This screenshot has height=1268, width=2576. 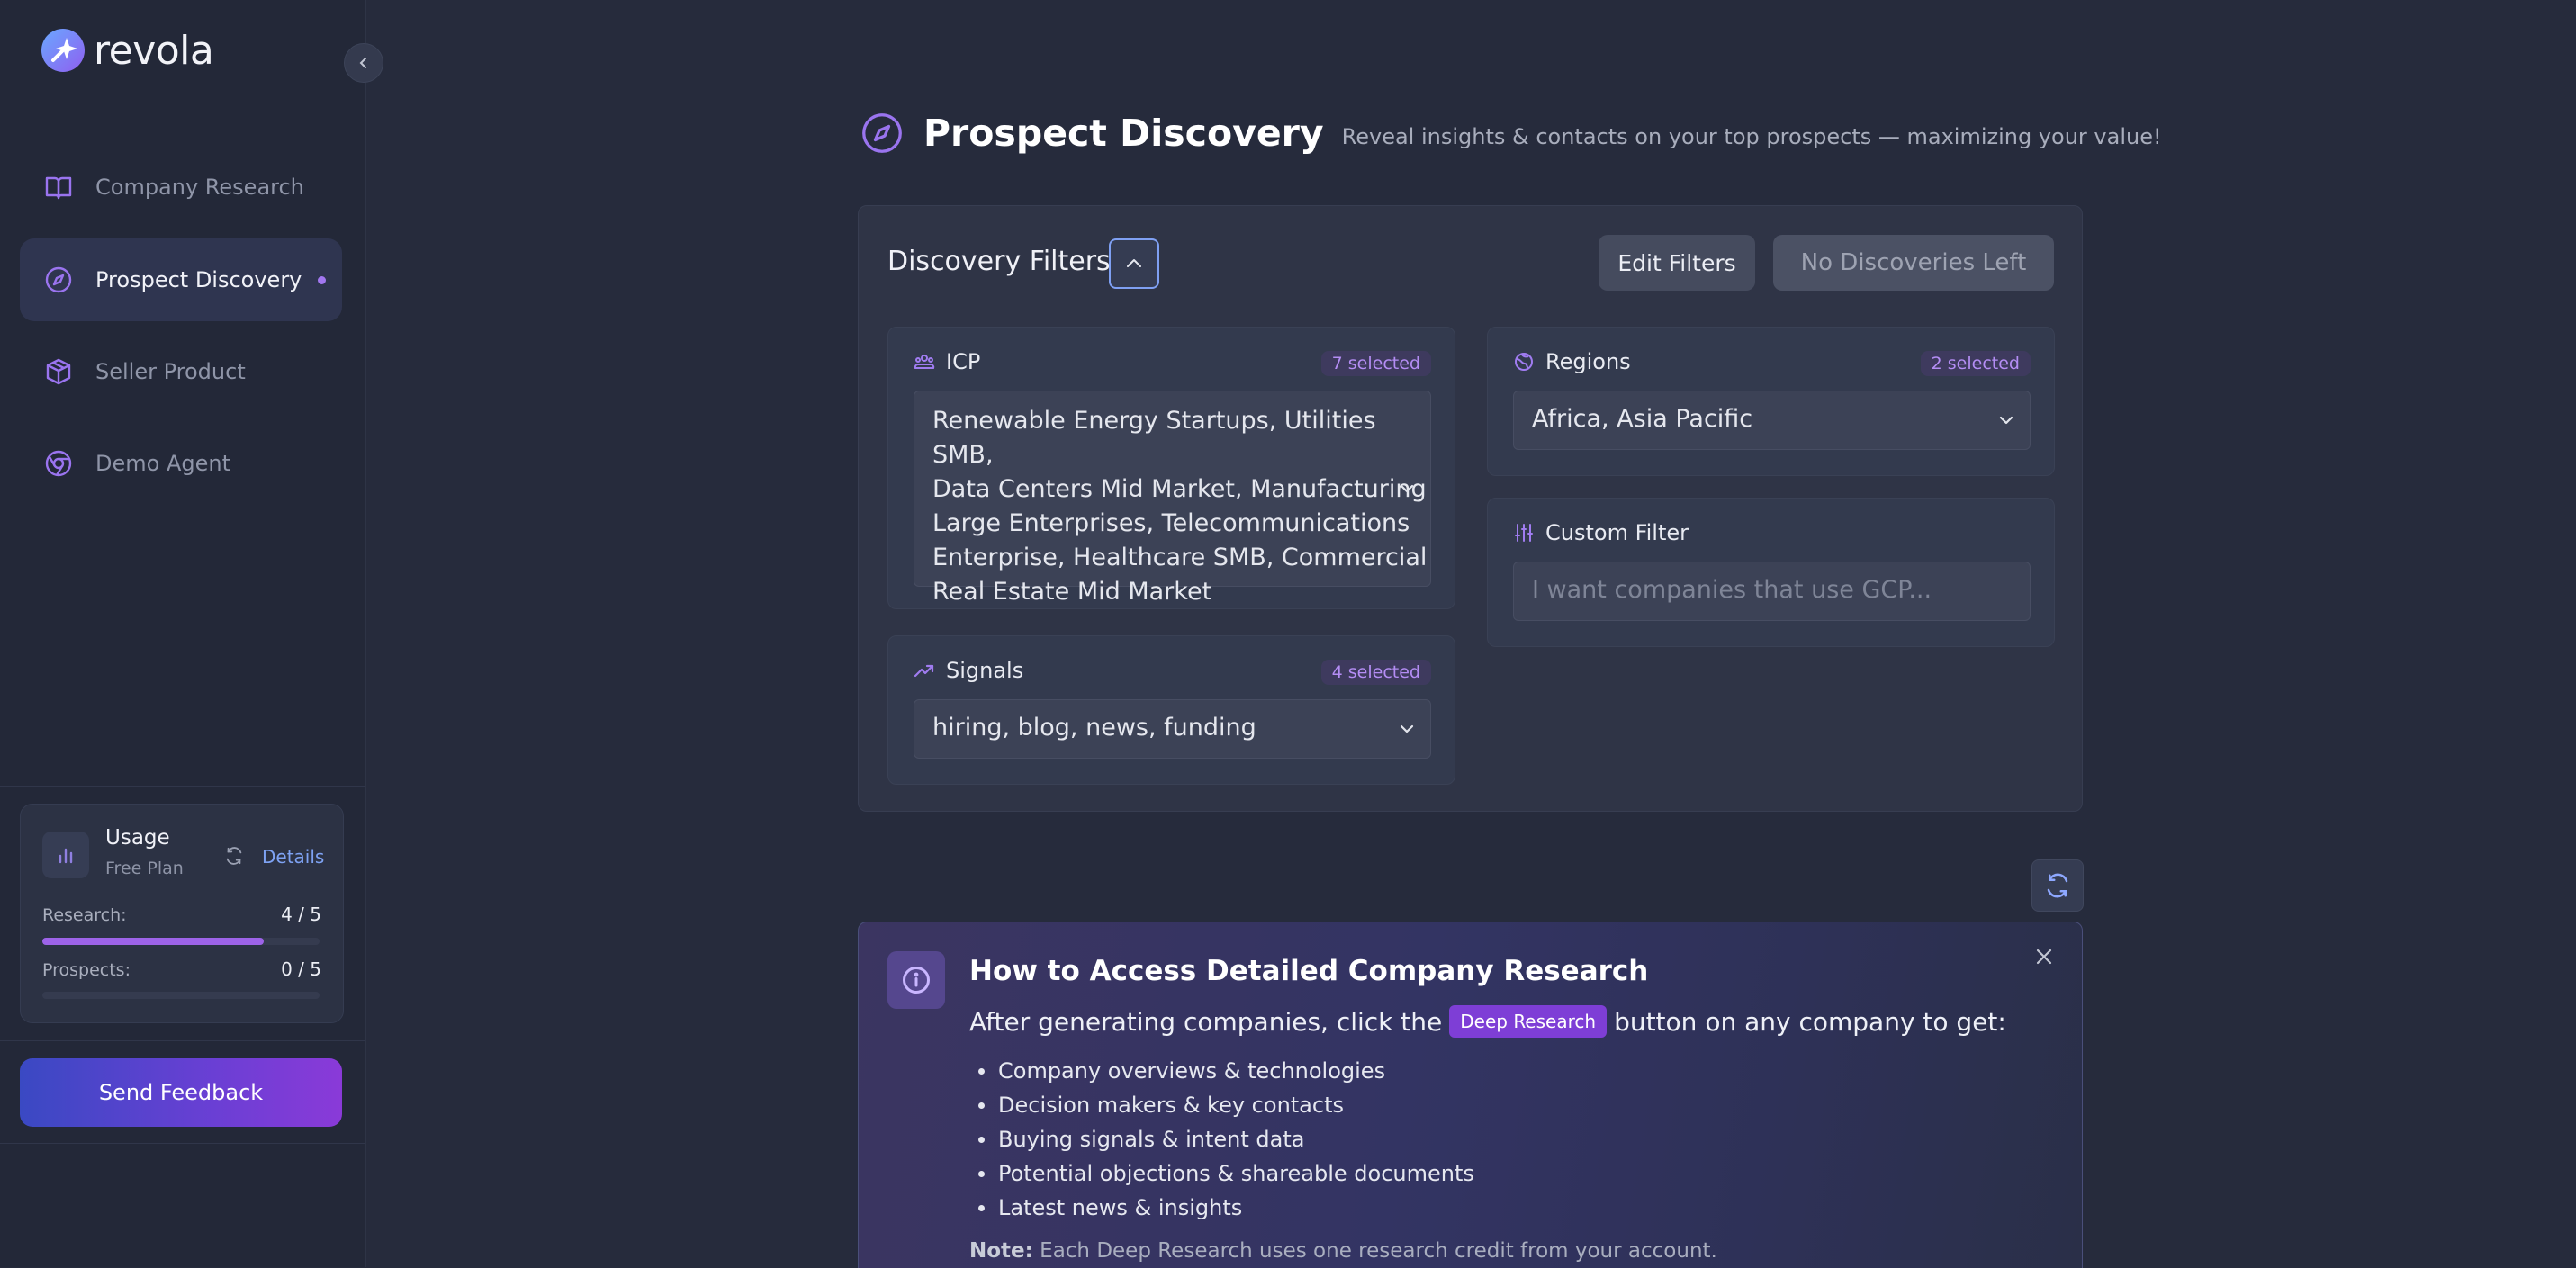 What do you see at coordinates (153, 941) in the screenshot?
I see `research-progress-fill` at bounding box center [153, 941].